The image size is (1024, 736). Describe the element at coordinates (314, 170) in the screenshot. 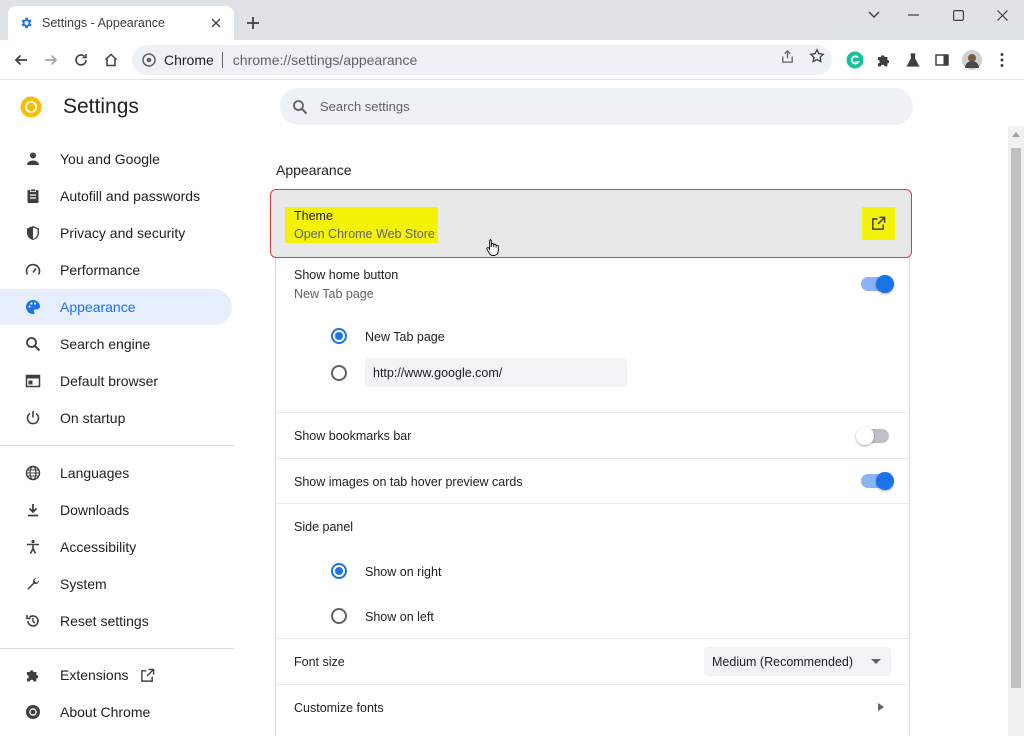

I see `section-title: Appearance` at that location.